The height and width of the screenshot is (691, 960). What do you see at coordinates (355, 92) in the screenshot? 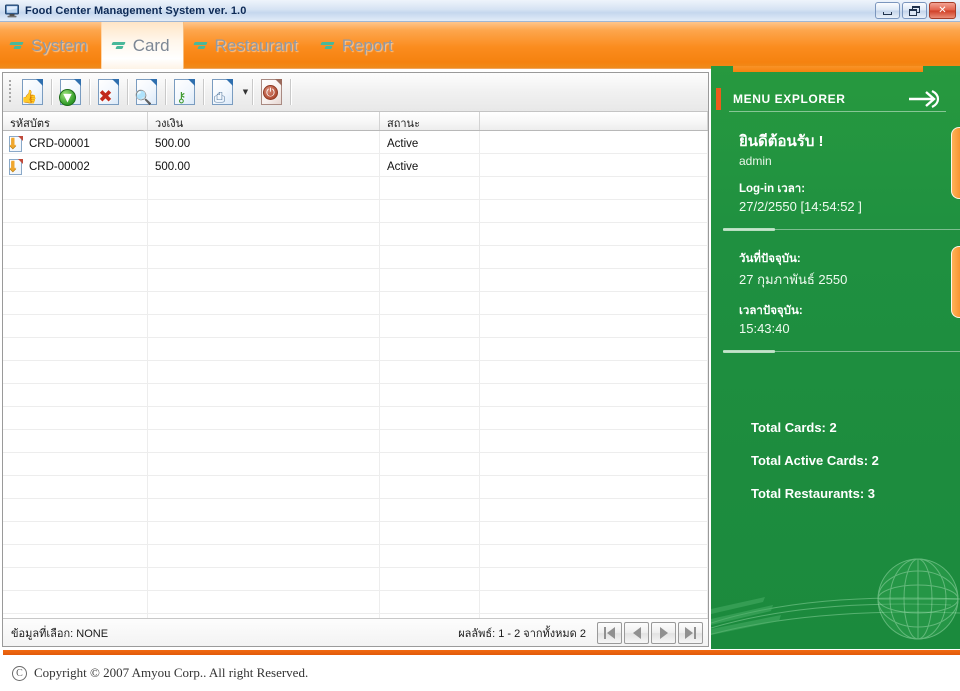
I see `toolbar: 👍 ▼ ✖ 🔍 ⚷ ⎙ ▼ ⏻` at bounding box center [355, 92].